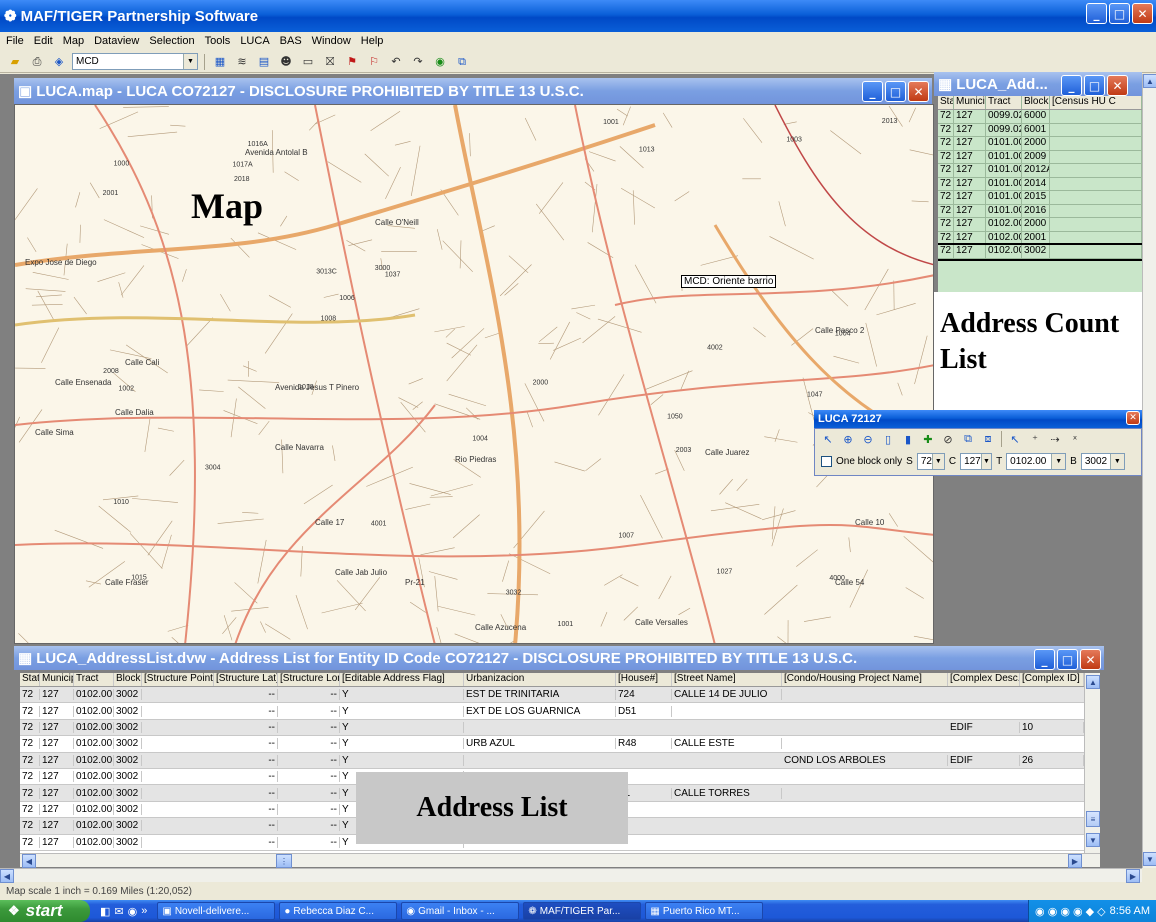 This screenshot has width=1156, height=922. What do you see at coordinates (440, 62) in the screenshot?
I see `identify-icon: ◉` at bounding box center [440, 62].